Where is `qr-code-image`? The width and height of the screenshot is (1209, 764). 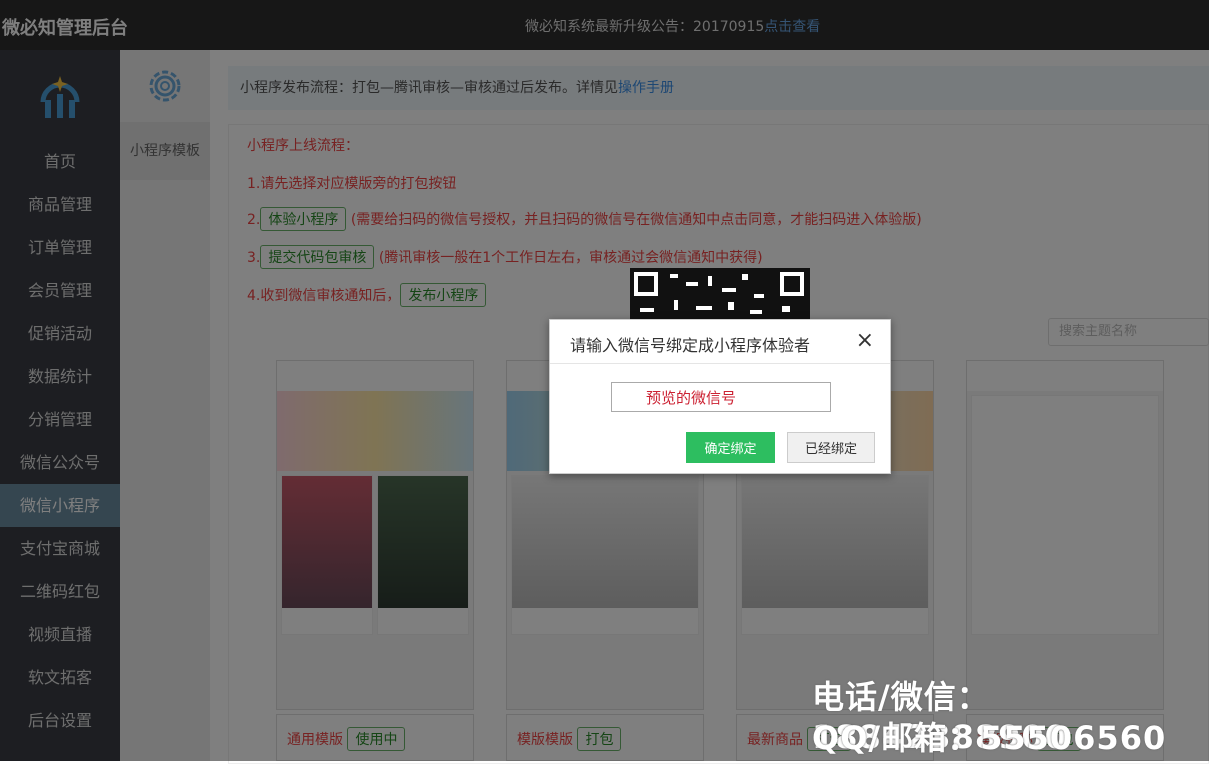
qr-code-image is located at coordinates (720, 294).